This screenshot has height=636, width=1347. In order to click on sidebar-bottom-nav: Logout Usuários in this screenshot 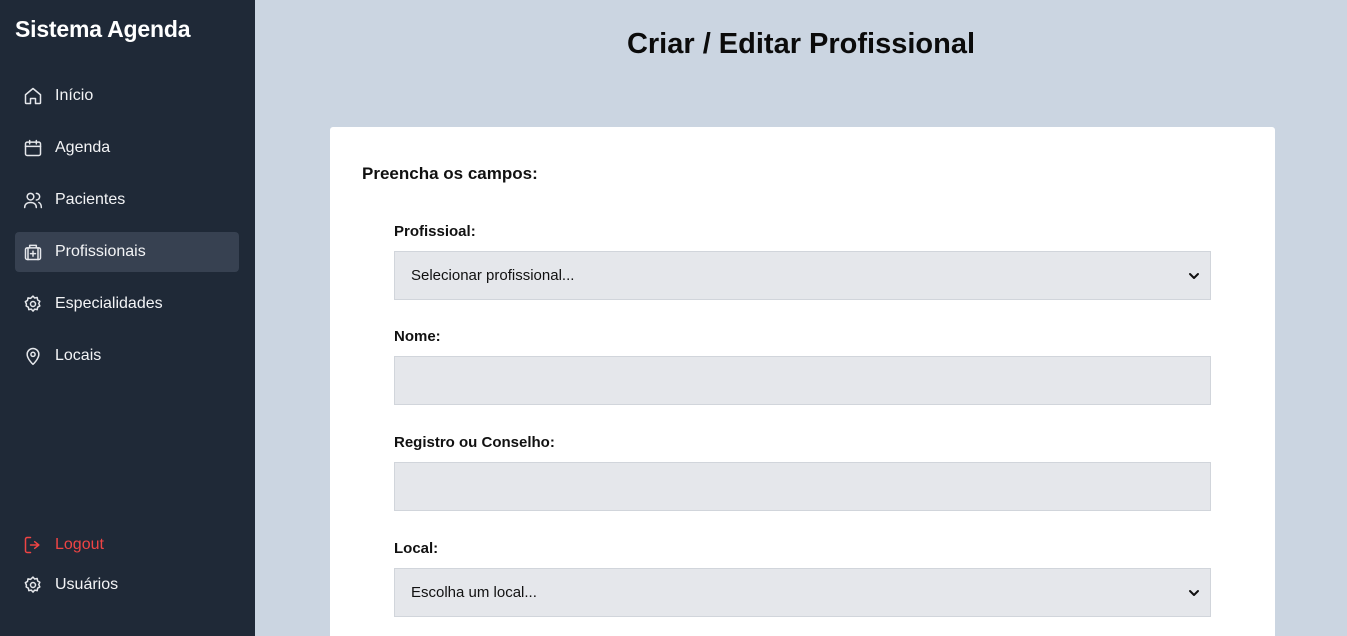, I will do `click(127, 565)`.